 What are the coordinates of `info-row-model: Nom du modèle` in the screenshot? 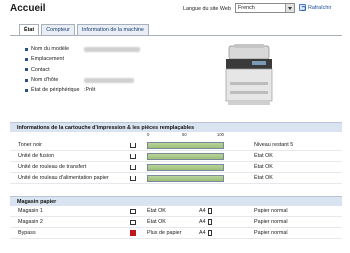 It's located at (82, 49).